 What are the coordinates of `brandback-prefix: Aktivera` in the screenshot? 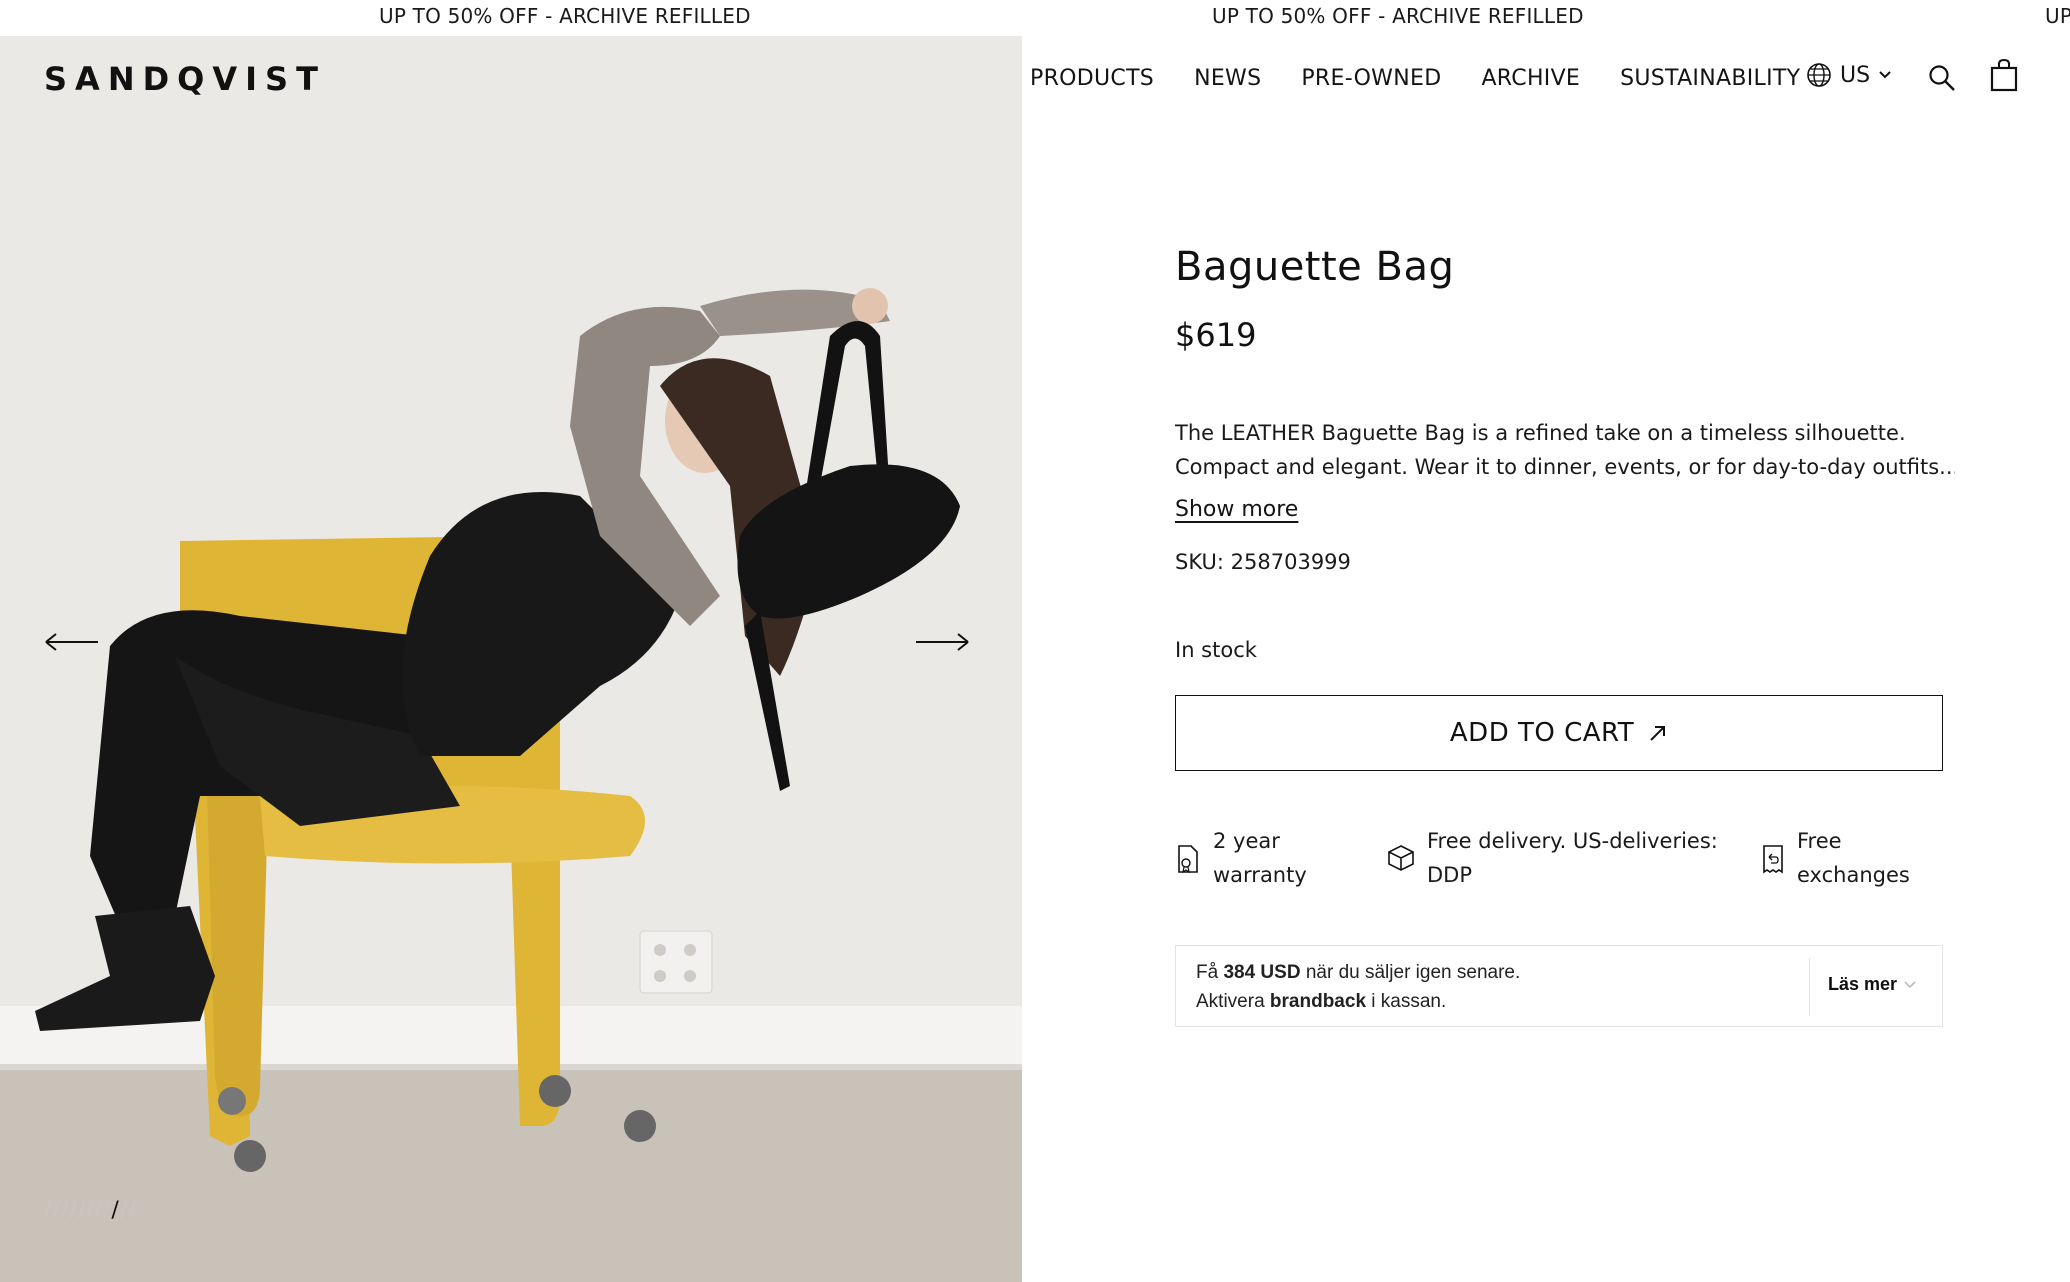 It's located at (1233, 1001).